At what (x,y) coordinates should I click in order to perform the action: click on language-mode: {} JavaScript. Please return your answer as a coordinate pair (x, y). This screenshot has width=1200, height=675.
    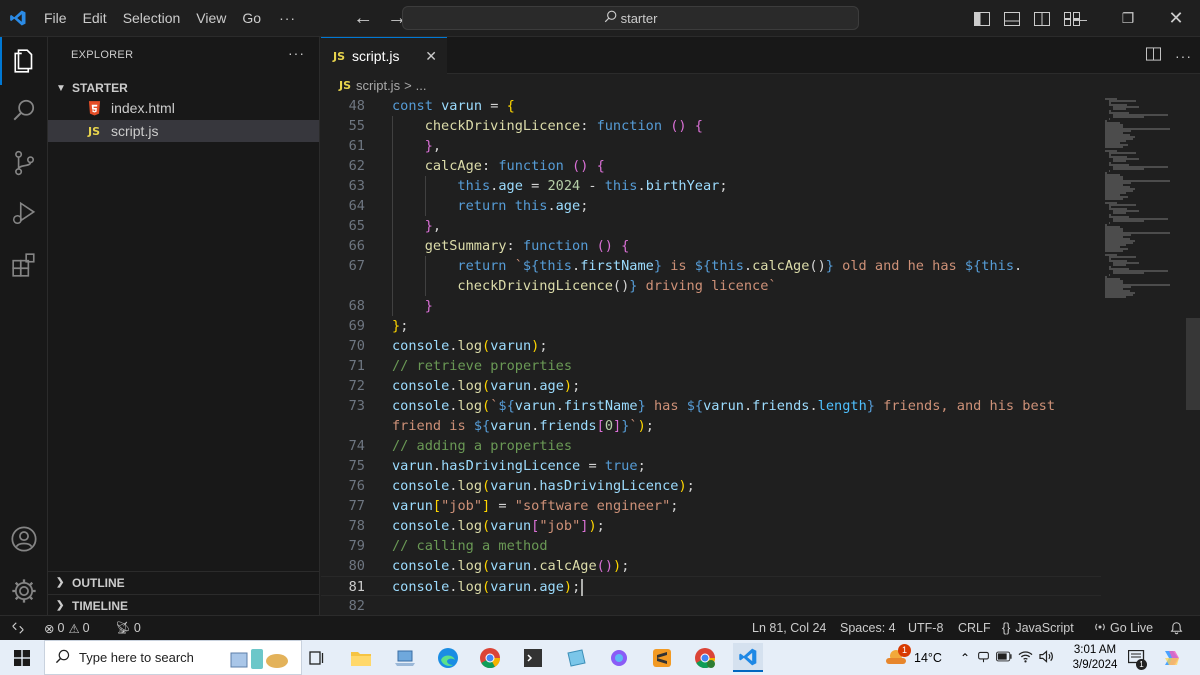
    Looking at the image, I should click on (1038, 628).